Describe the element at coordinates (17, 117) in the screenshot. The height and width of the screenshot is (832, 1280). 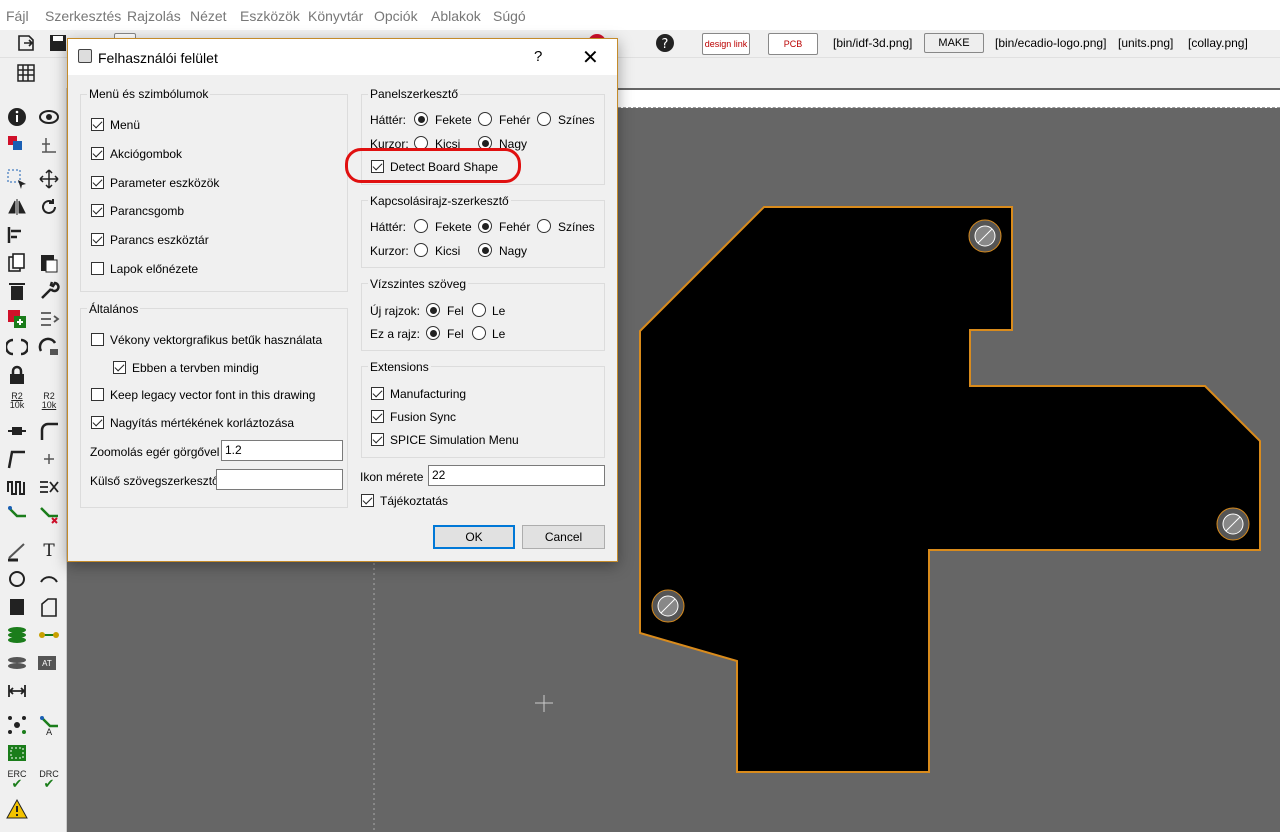
I see `info-icon` at that location.